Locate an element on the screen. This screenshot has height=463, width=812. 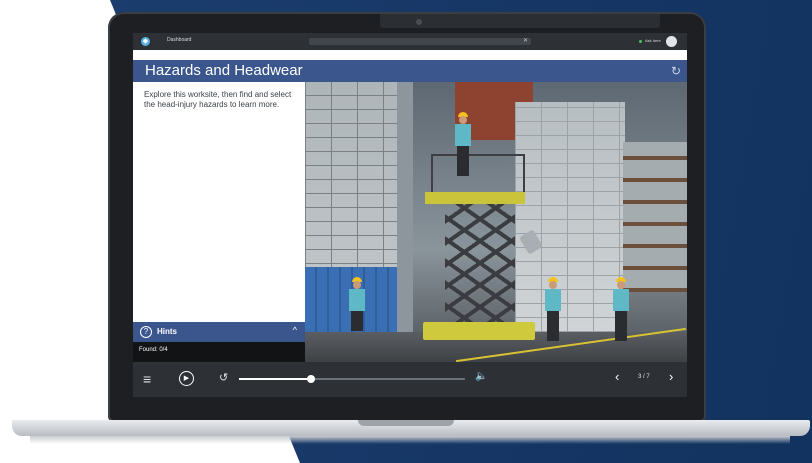
worker-standing-center is located at coordinates (553, 309).